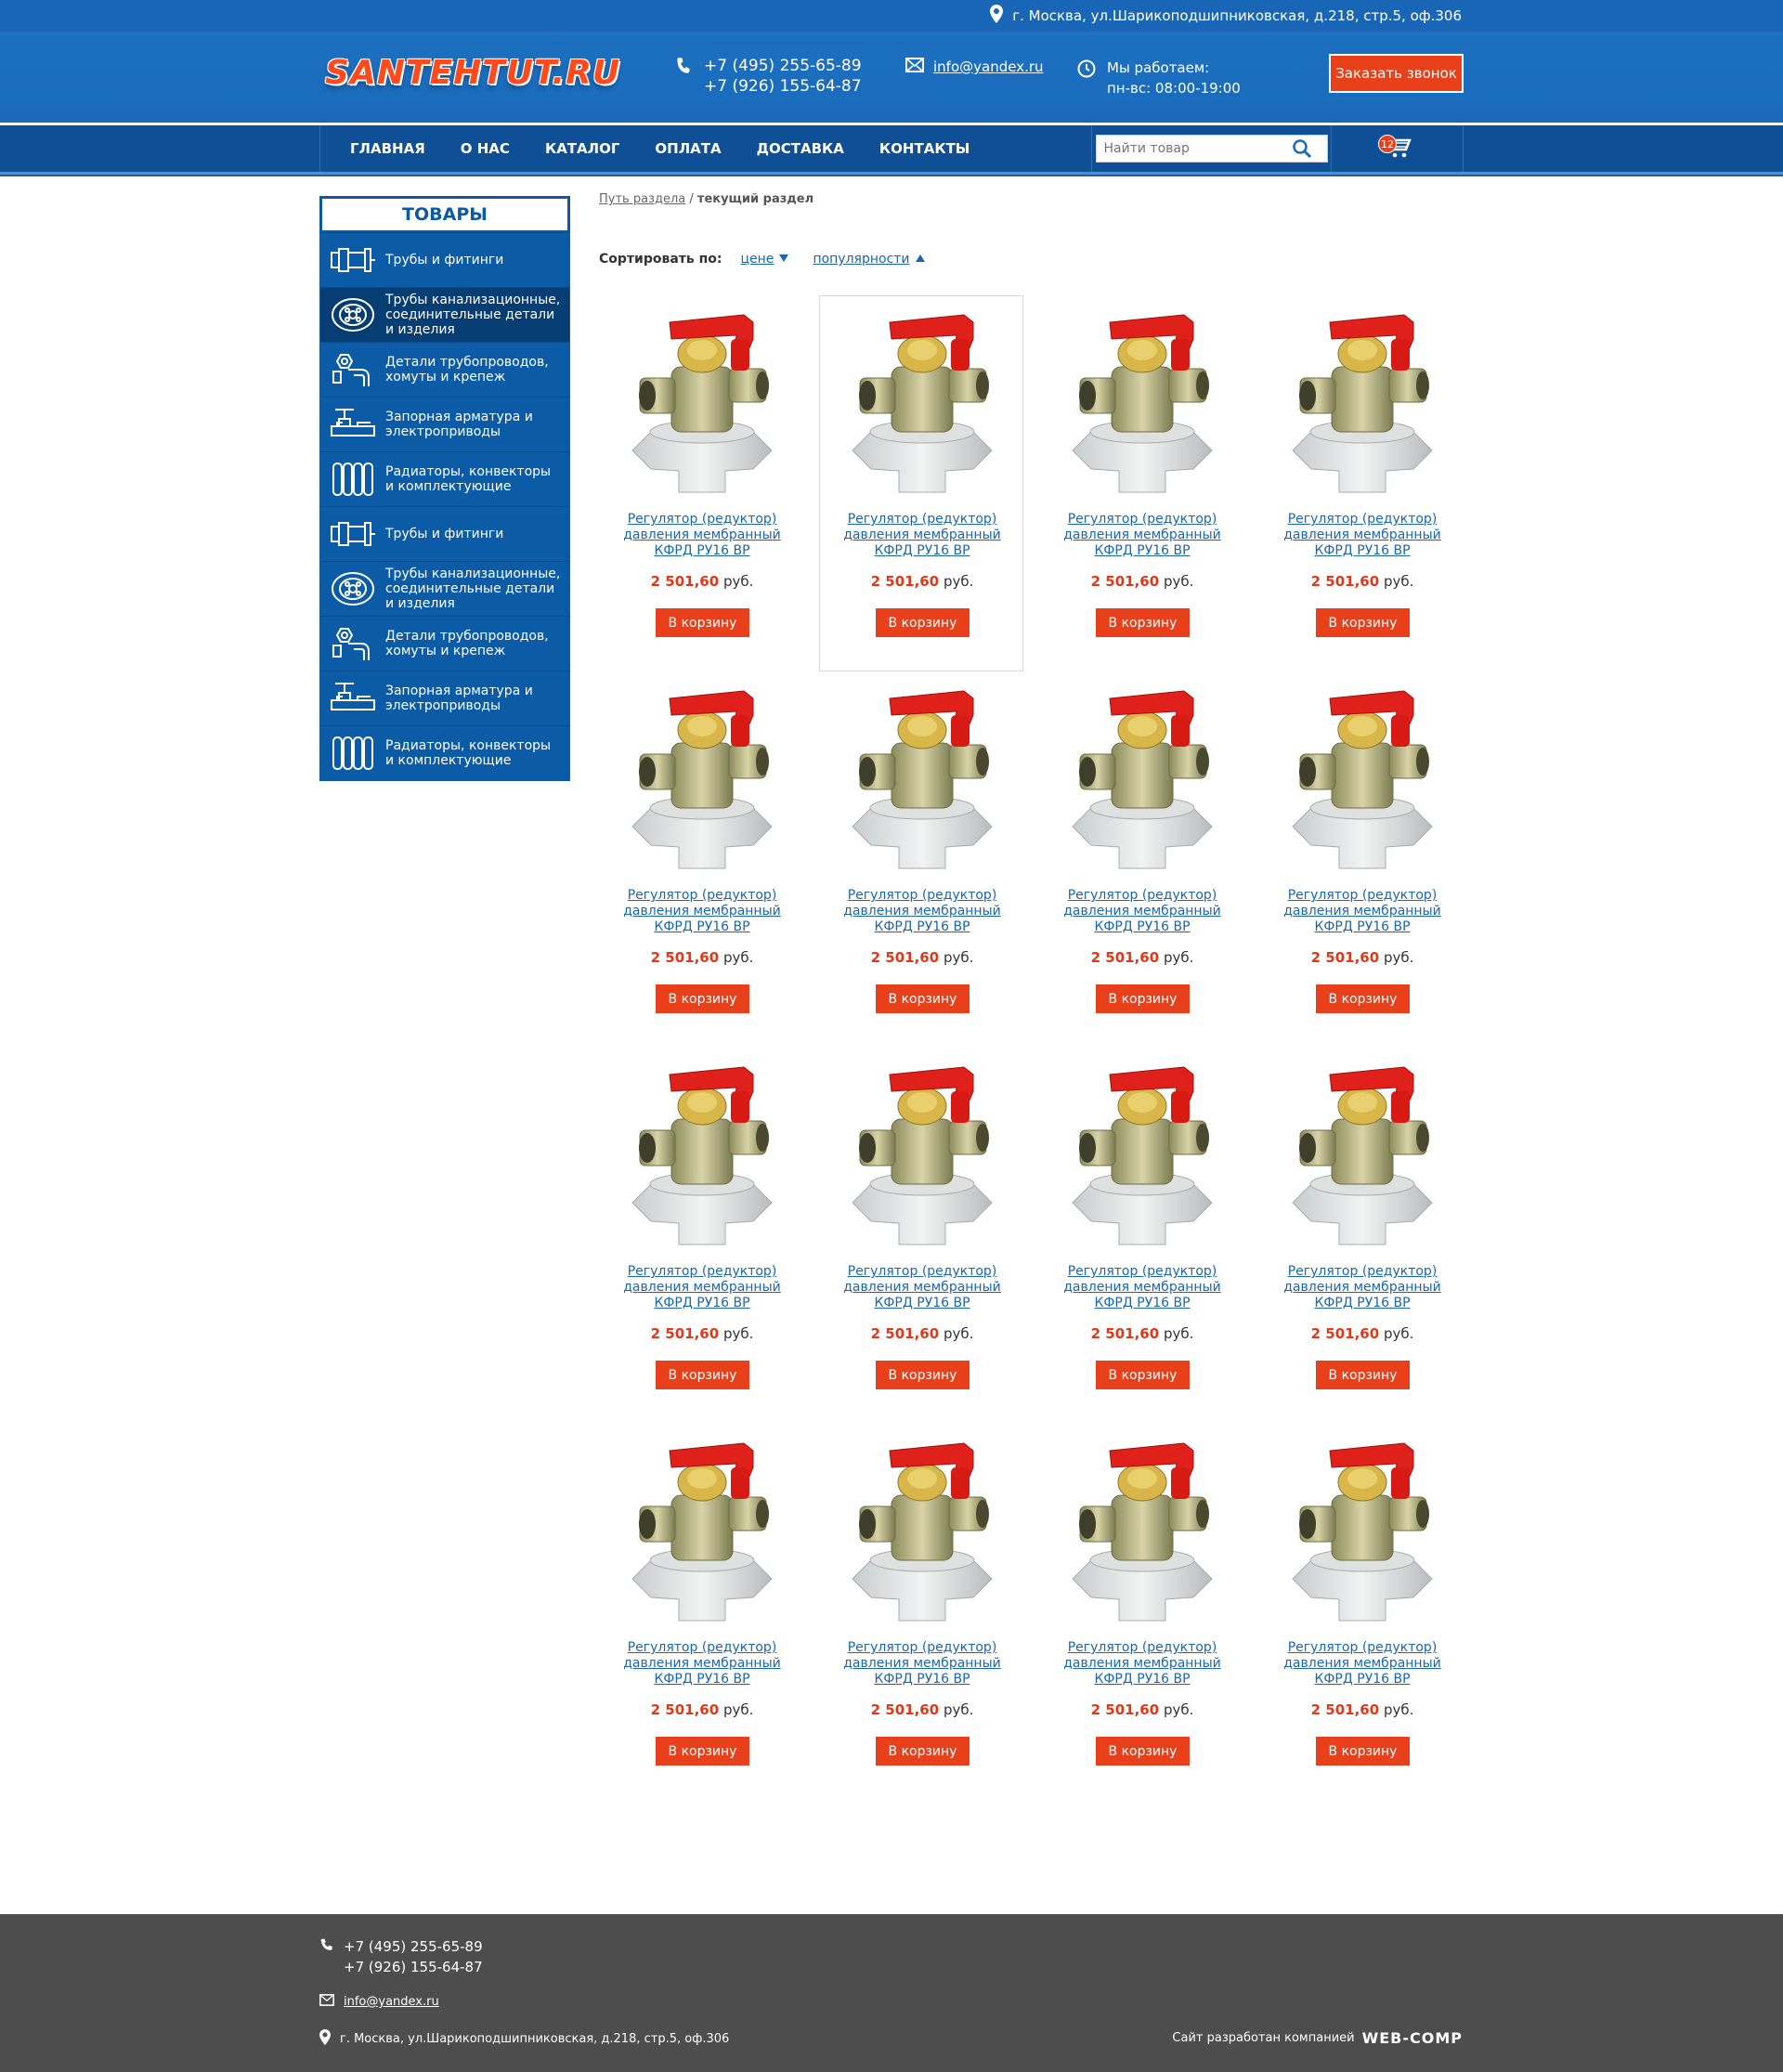 The width and height of the screenshot is (1783, 2072). I want to click on nav-item-delivery: ДОСТАВКА, so click(800, 148).